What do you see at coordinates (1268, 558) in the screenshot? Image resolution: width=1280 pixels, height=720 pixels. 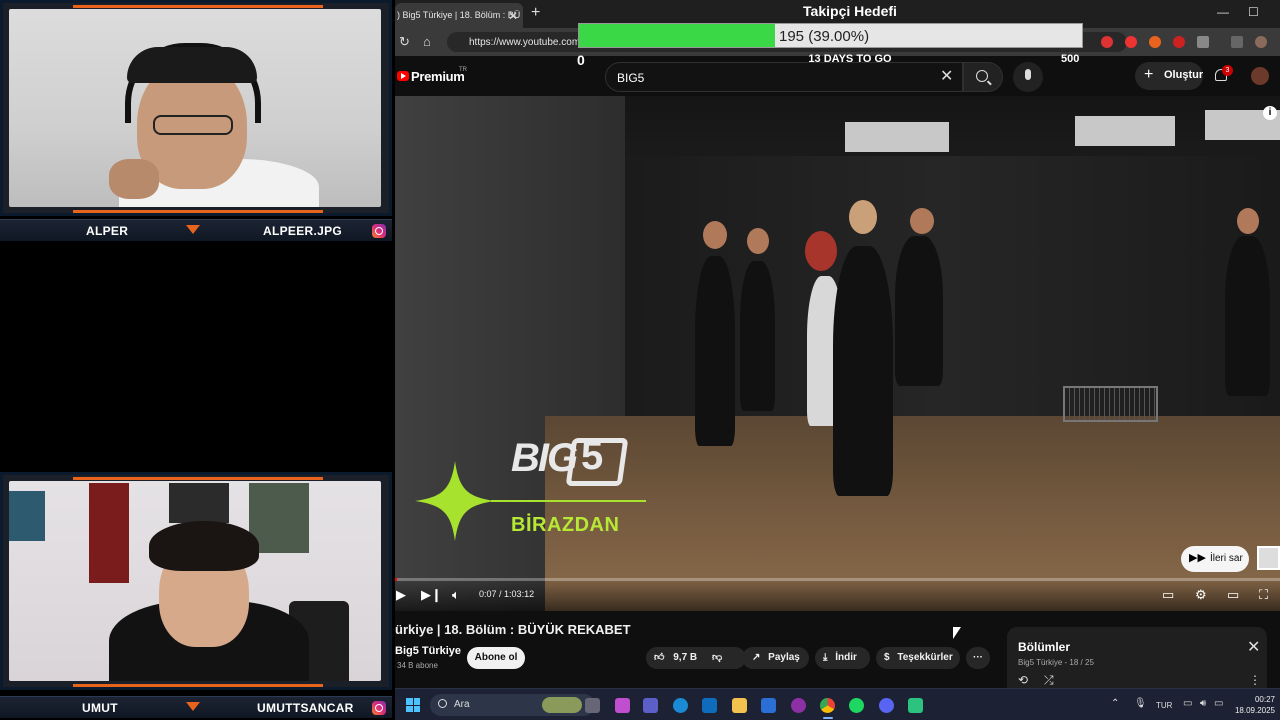 I see `endscreen-thumbnail` at bounding box center [1268, 558].